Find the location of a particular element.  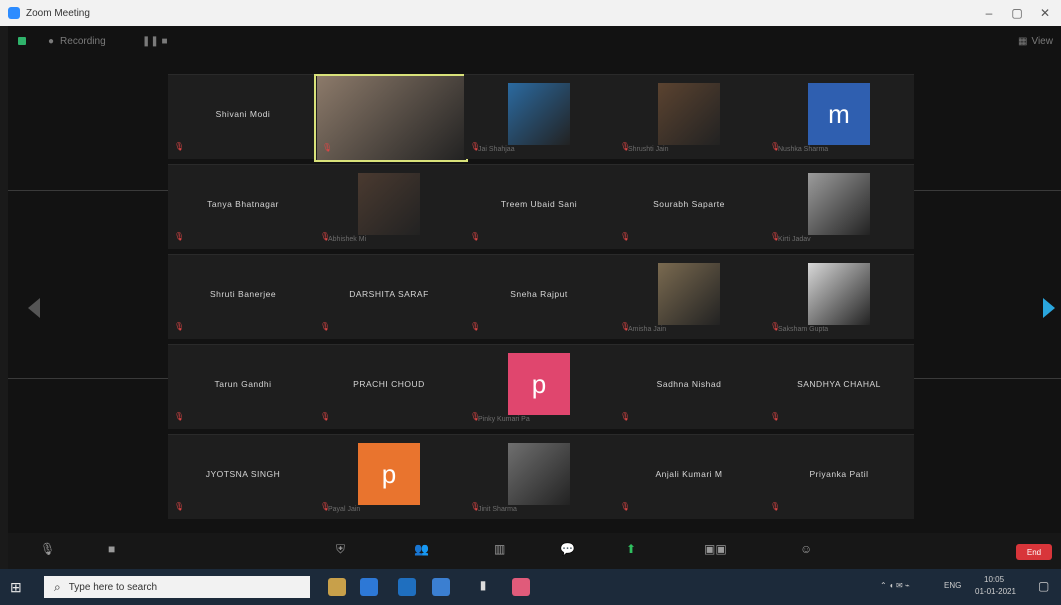

participant-tile: PRACHI CHOUD 🎙 is located at coordinates (389, 386).